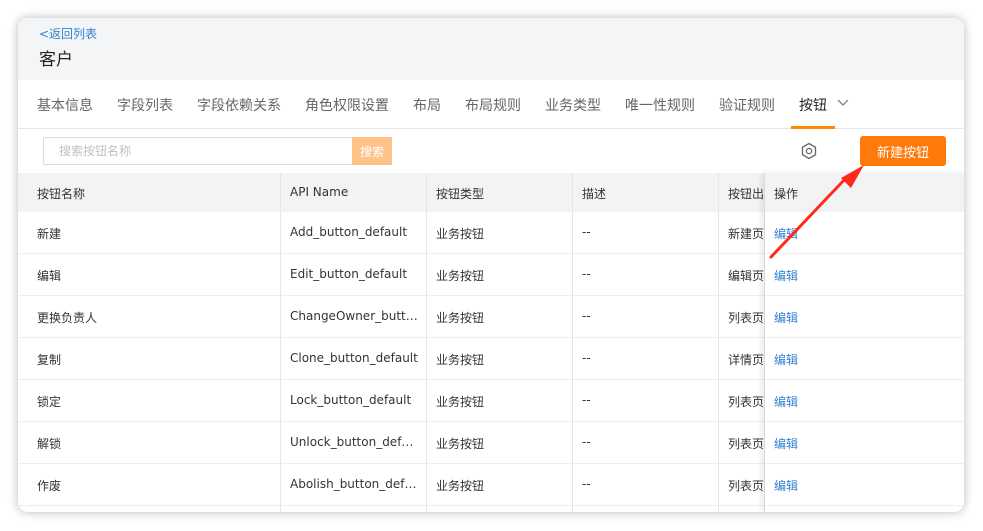 This screenshot has width=983, height=531. I want to click on cell-button-name: 复制, so click(49, 360).